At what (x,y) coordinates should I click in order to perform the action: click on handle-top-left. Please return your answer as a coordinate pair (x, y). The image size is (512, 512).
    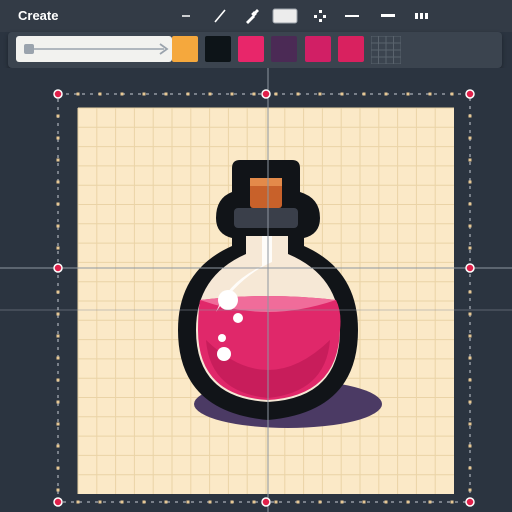
    Looking at the image, I should click on (58, 94).